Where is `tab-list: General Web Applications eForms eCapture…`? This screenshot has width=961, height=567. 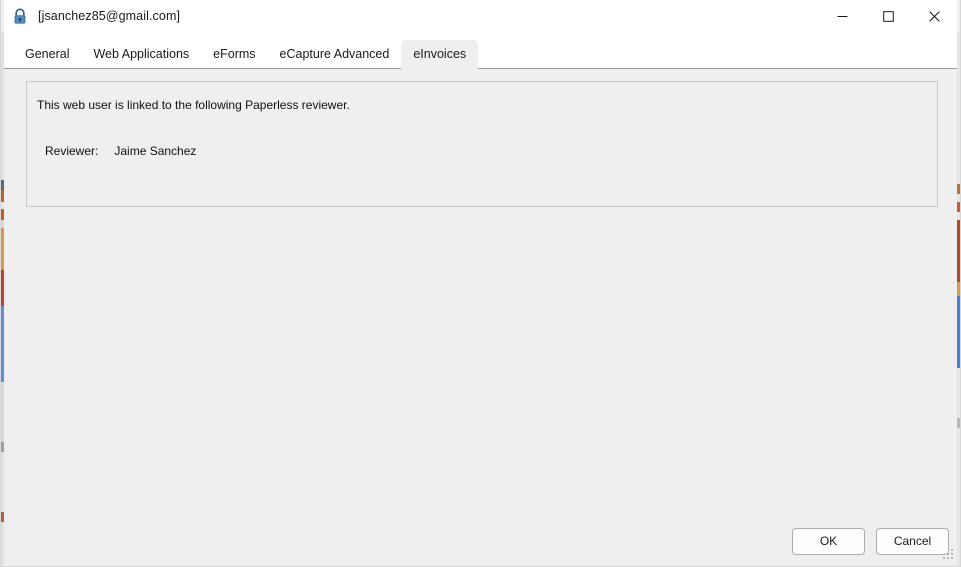 tab-list: General Web Applications eForms eCapture… is located at coordinates (246, 50).